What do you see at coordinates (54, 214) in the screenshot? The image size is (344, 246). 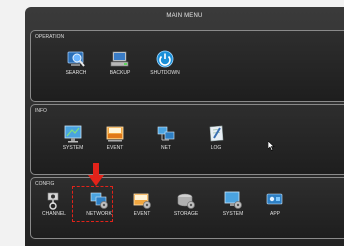 I see `channel-label: CHANNEL` at bounding box center [54, 214].